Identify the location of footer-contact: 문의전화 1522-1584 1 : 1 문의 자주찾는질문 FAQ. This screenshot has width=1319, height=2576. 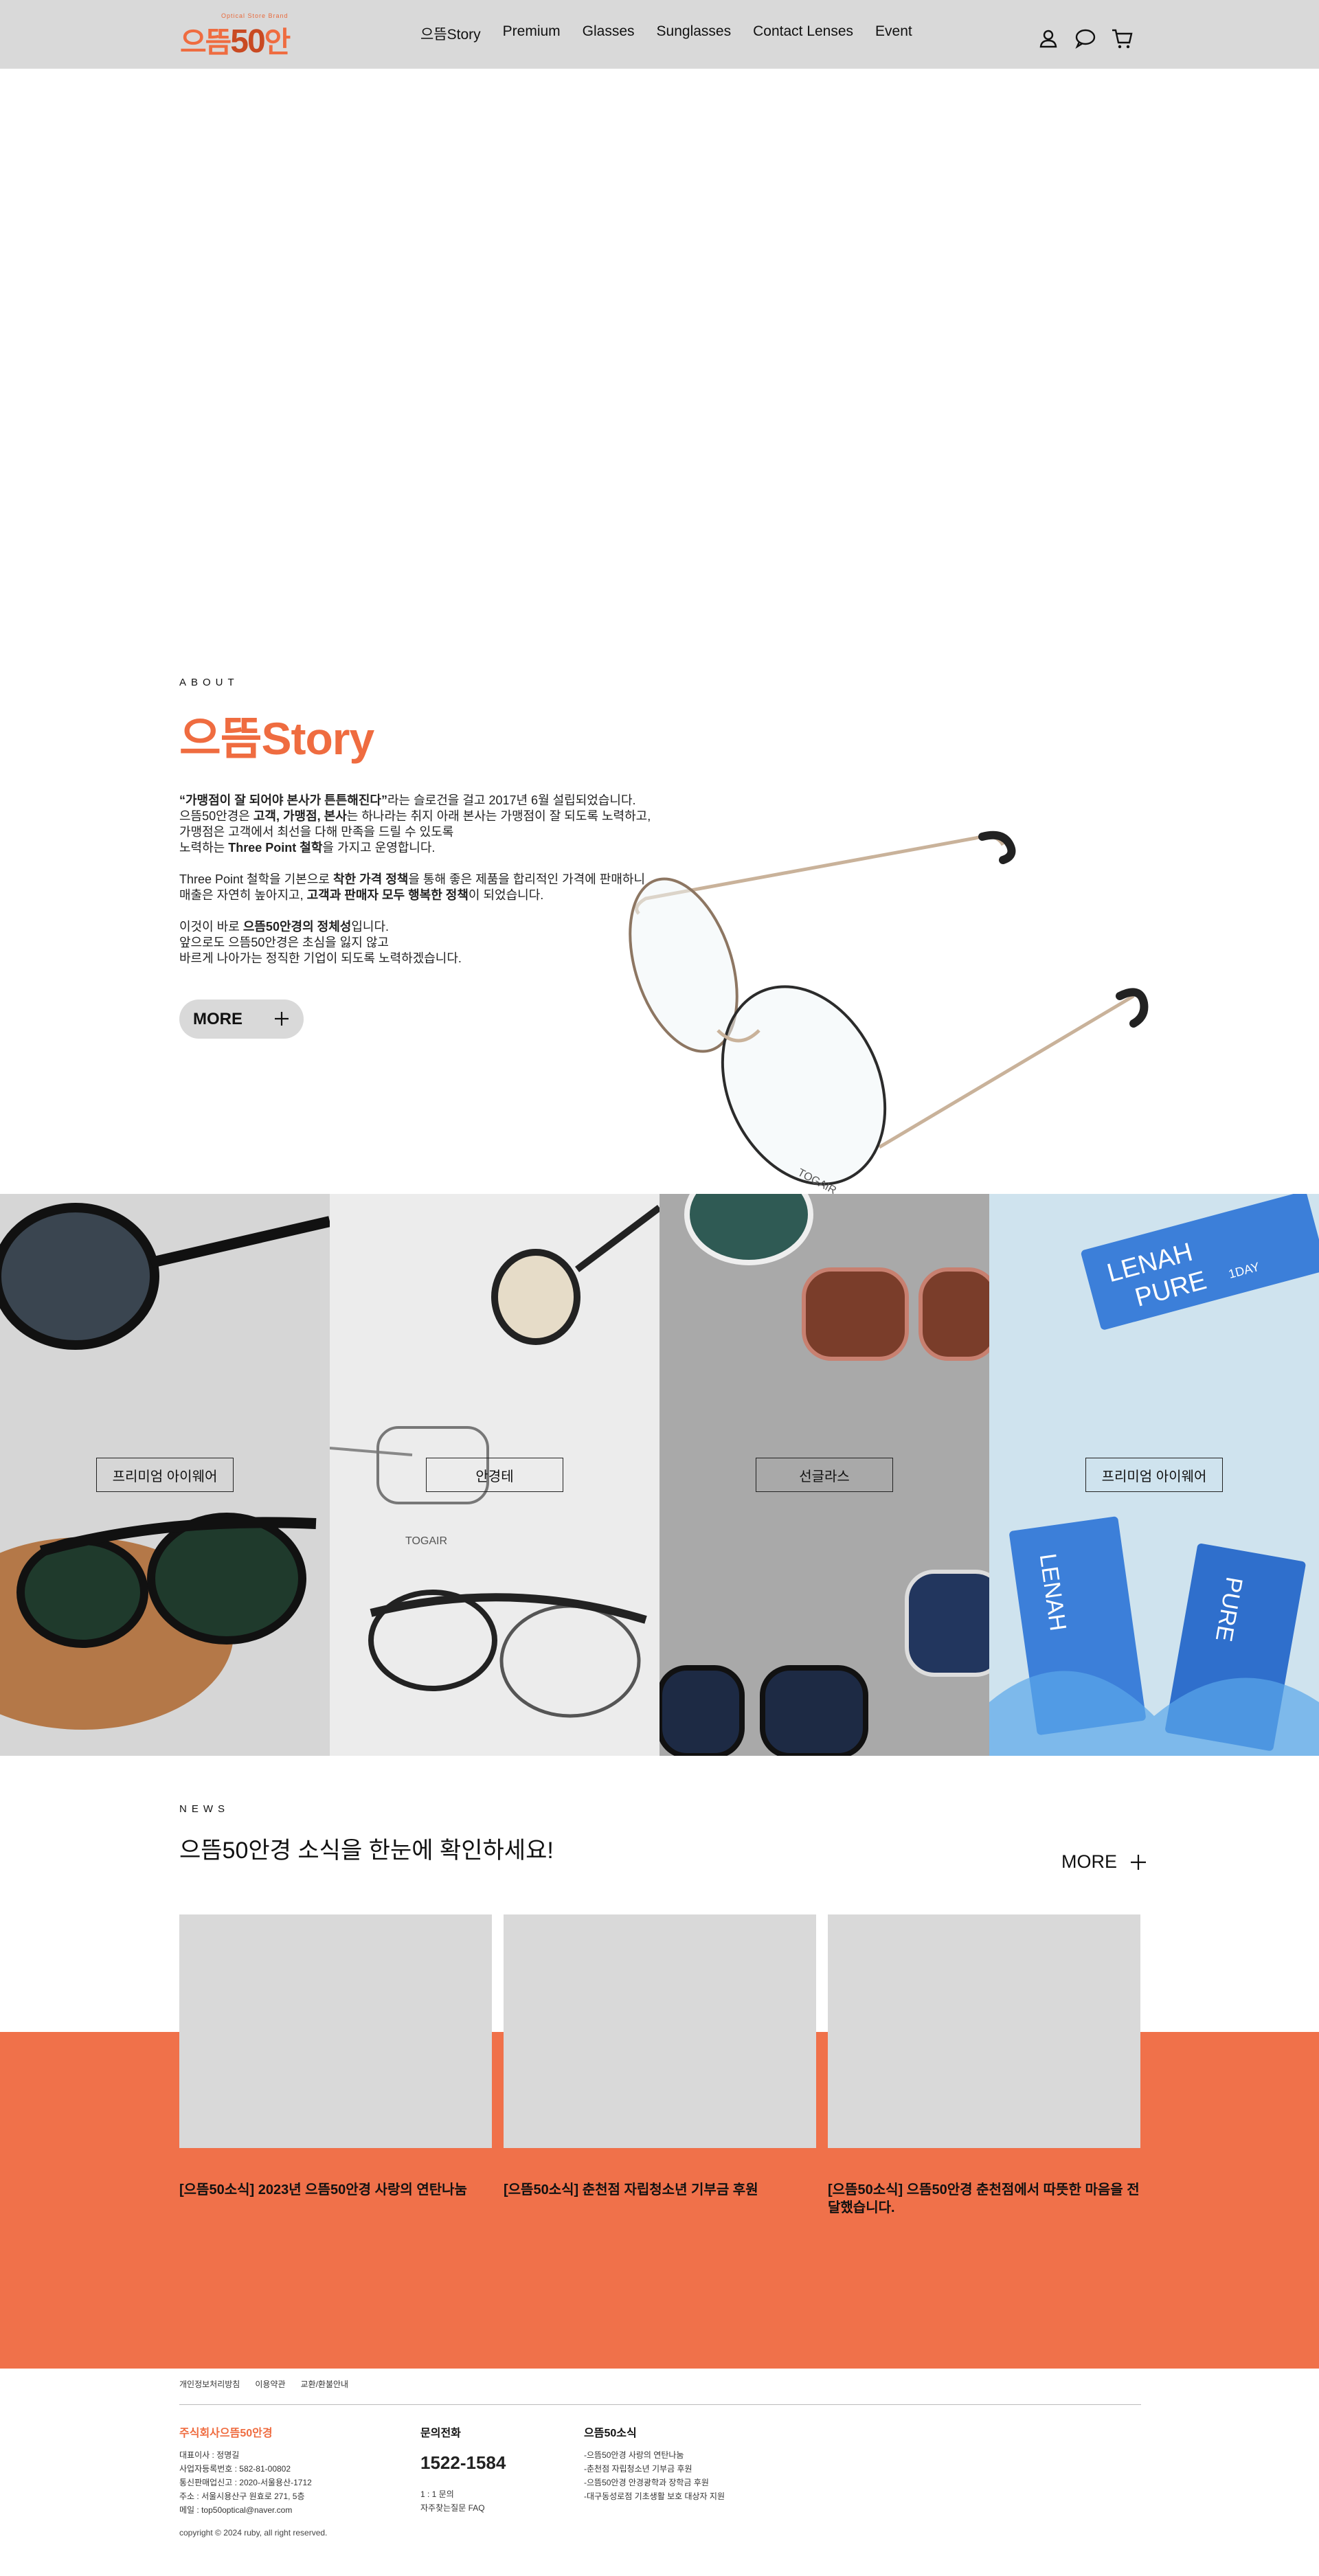
(463, 2469).